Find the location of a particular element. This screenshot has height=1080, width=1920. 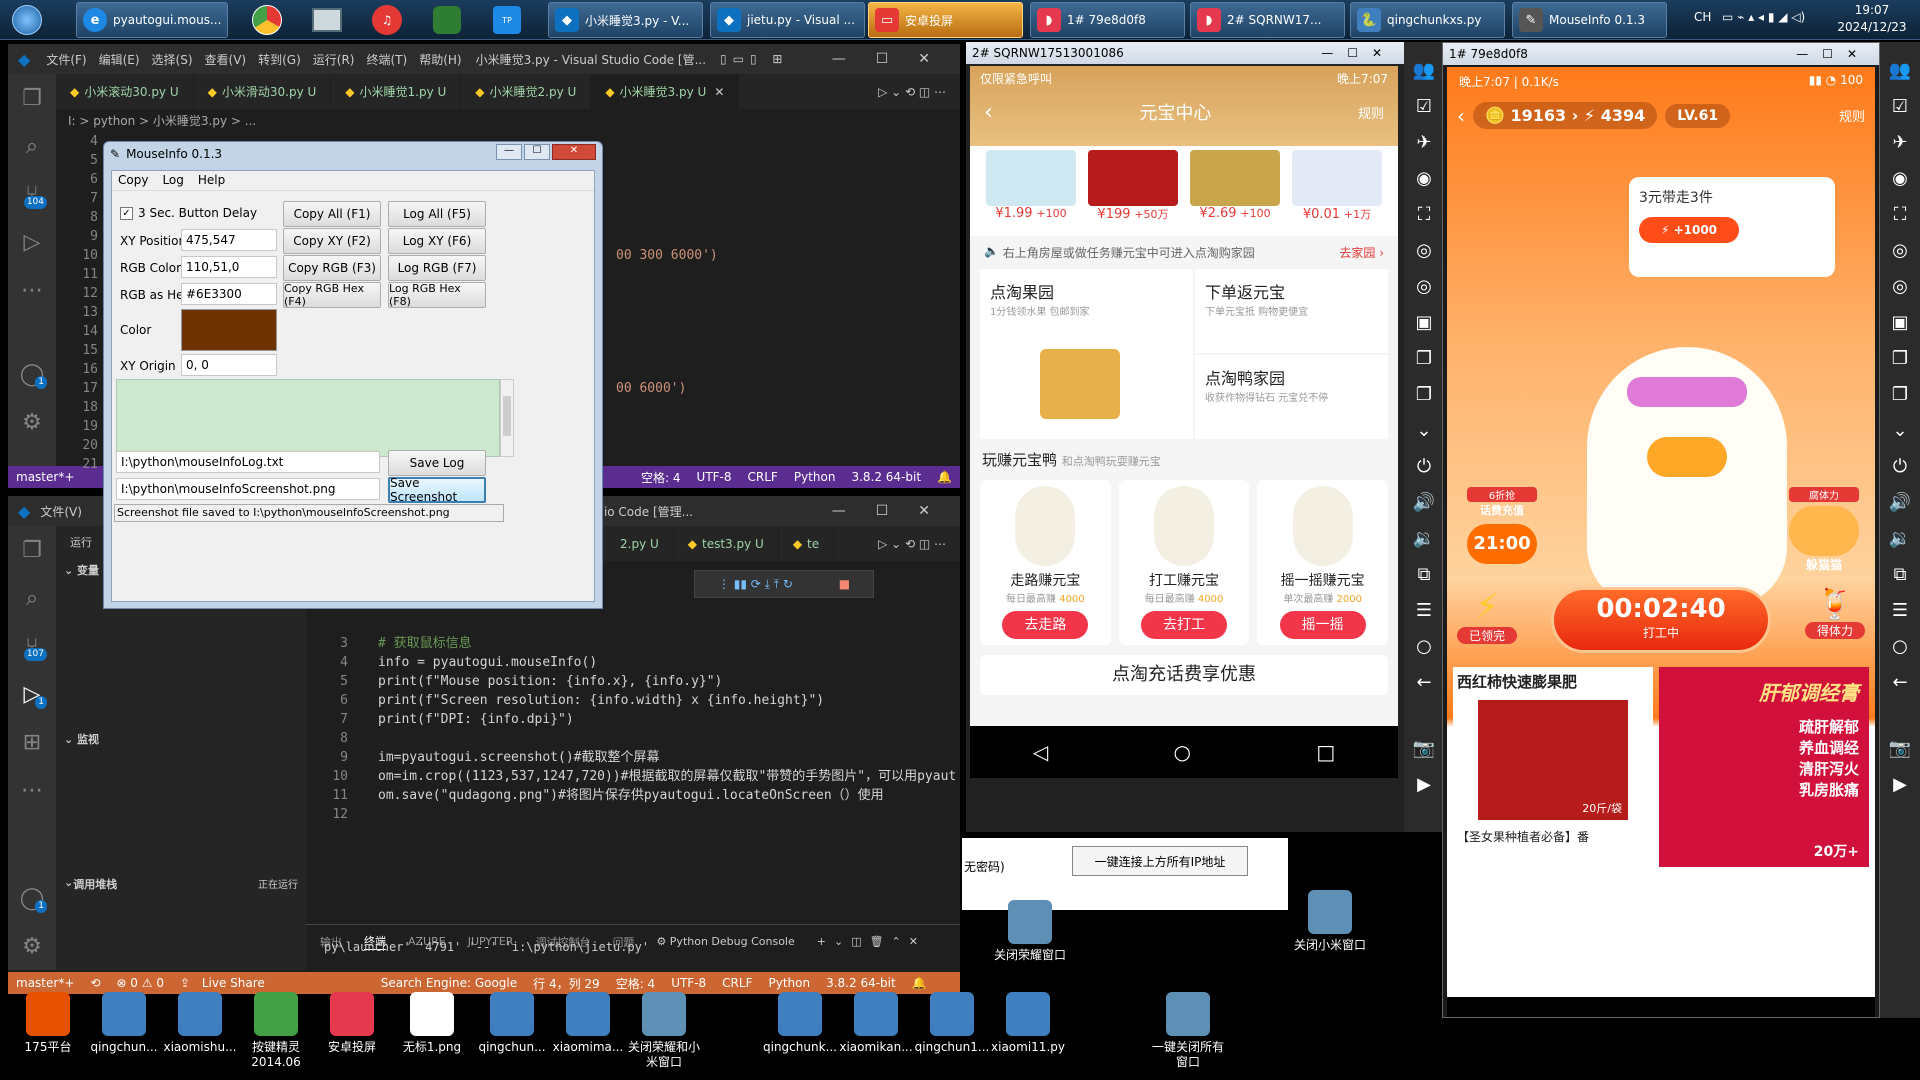

watch-section: ⌄ 监视 is located at coordinates (81, 739).